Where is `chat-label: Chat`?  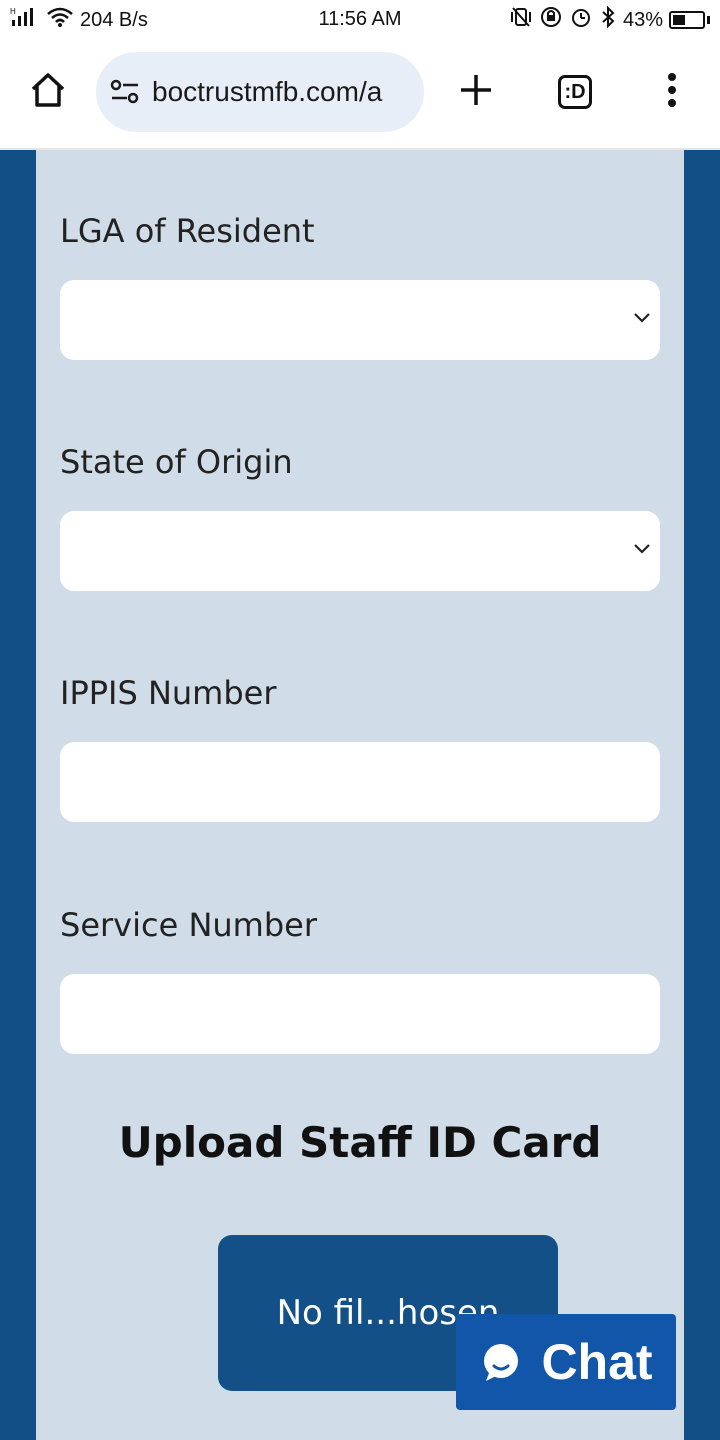 chat-label: Chat is located at coordinates (597, 1362).